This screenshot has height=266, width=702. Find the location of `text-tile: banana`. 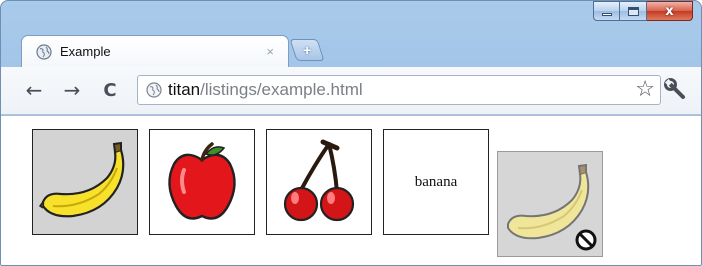

text-tile: banana is located at coordinates (436, 182).